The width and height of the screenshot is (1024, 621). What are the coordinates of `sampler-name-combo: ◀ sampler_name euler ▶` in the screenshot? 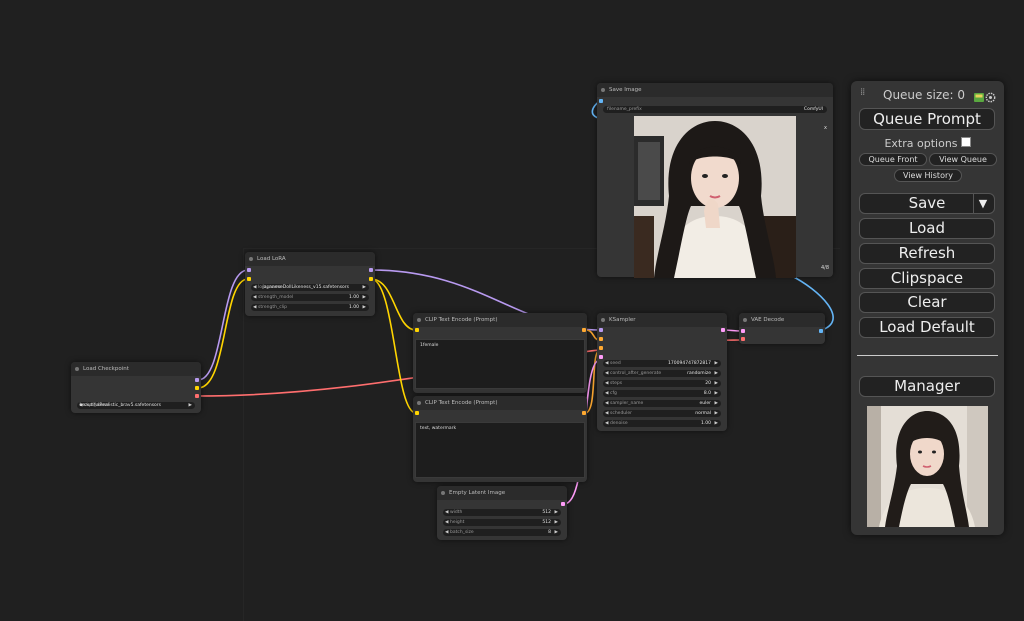 It's located at (662, 403).